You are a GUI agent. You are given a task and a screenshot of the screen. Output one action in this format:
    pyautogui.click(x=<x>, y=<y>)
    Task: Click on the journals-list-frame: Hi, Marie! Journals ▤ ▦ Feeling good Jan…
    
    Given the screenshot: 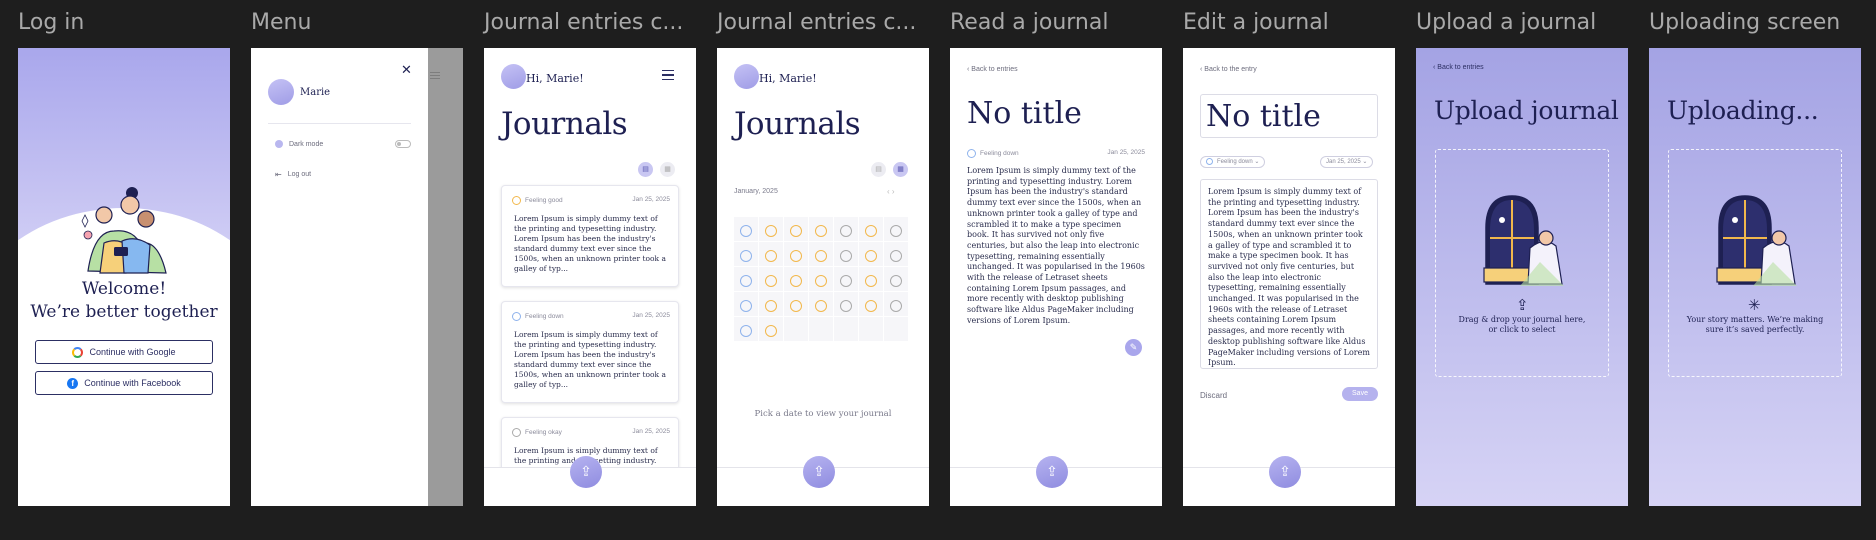 What is the action you would take?
    pyautogui.click(x=590, y=277)
    